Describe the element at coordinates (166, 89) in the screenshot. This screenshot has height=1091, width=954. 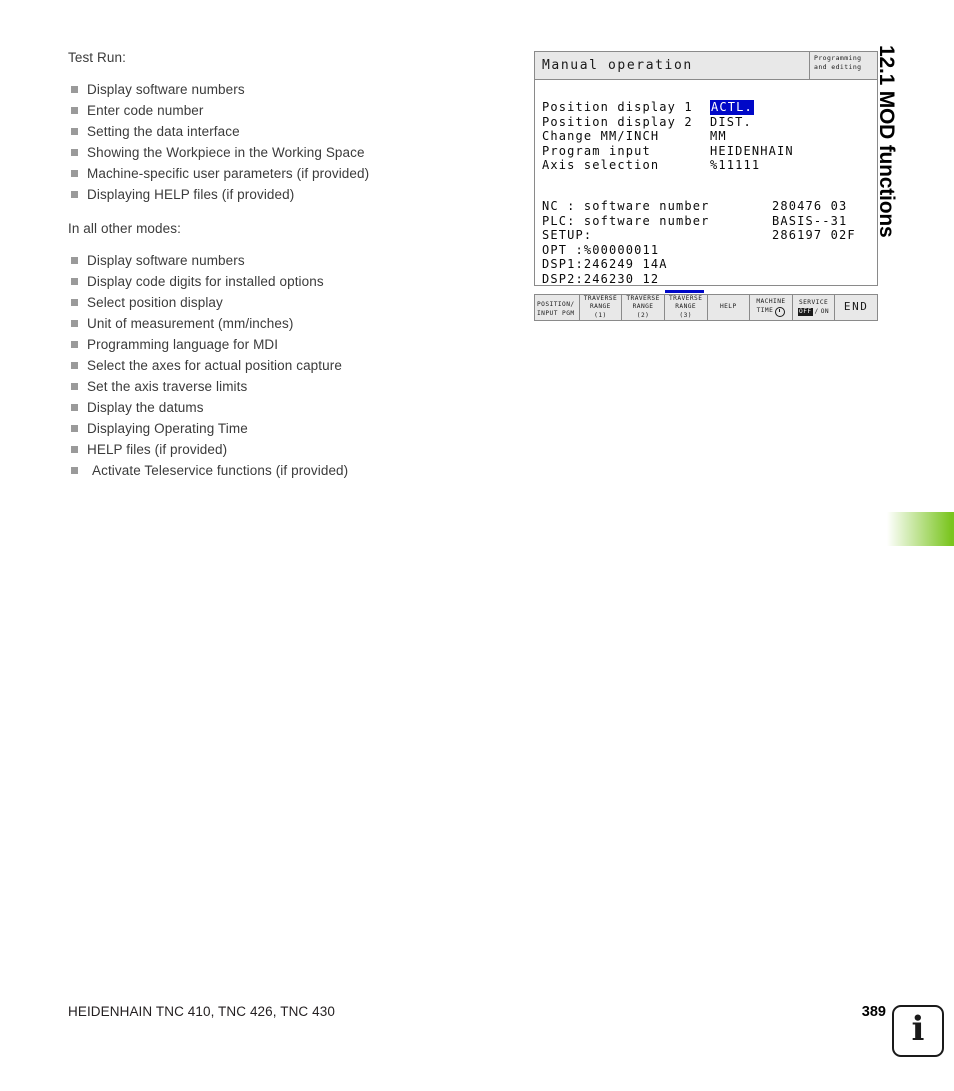
I see `list-item-label: Display software numbers` at that location.